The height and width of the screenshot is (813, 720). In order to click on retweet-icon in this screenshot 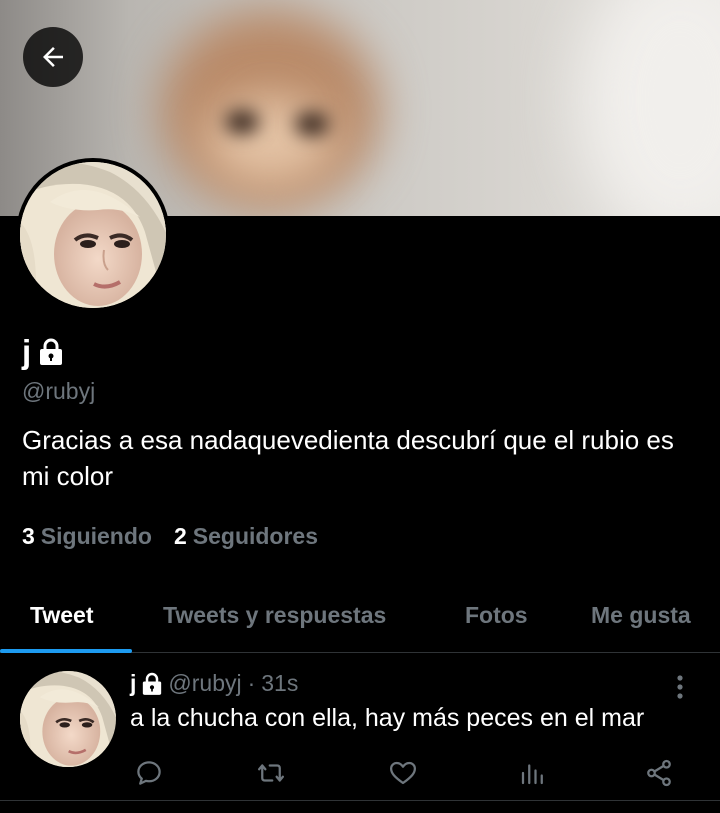, I will do `click(271, 773)`.